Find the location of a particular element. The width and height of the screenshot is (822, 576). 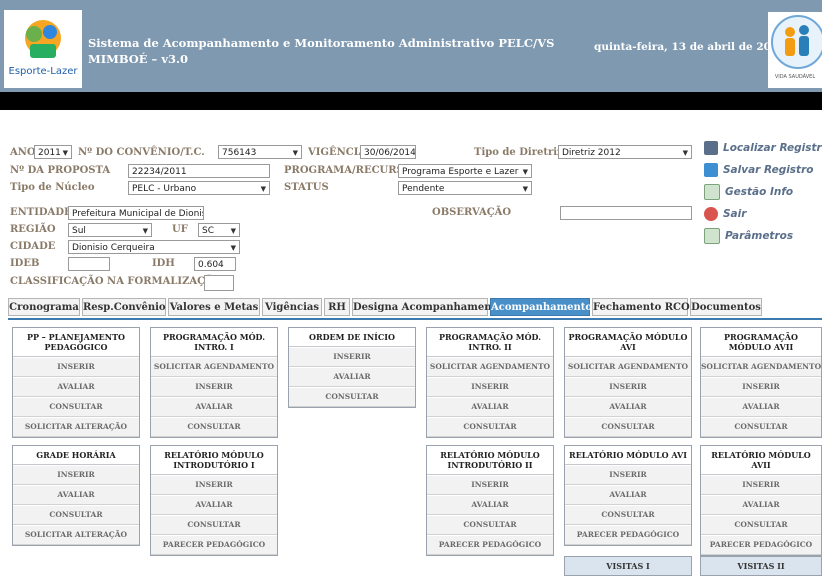

tab-underline is located at coordinates (415, 319).